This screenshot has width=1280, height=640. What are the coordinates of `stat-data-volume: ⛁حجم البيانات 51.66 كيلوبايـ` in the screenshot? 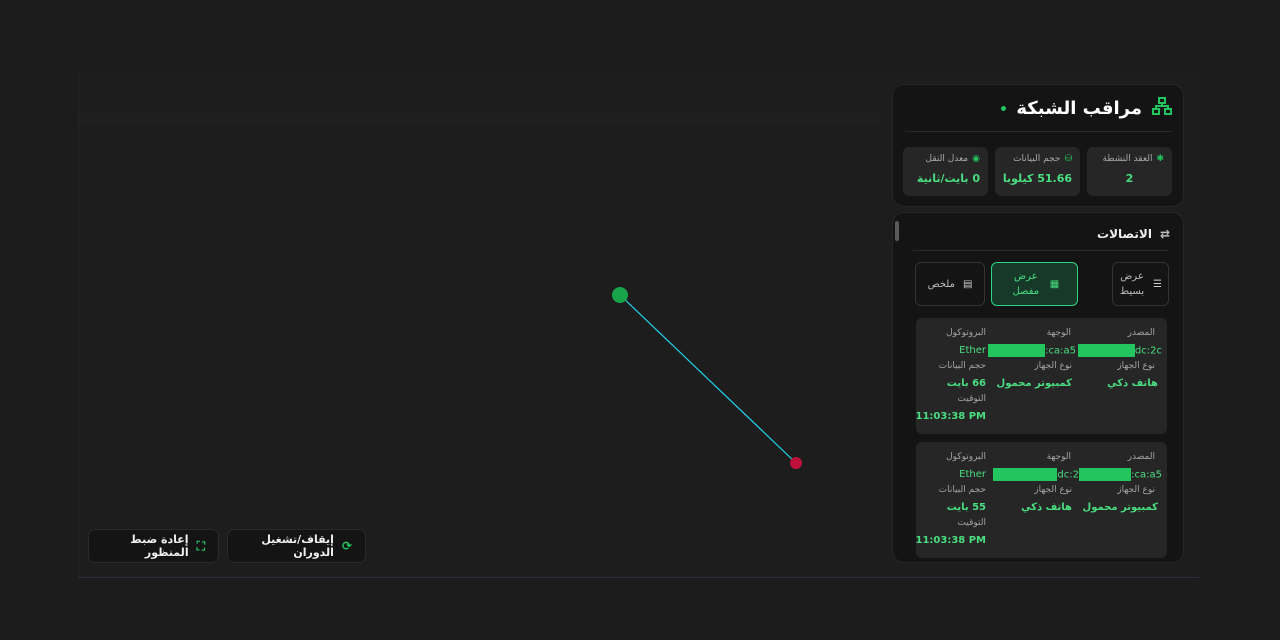 It's located at (1037, 171).